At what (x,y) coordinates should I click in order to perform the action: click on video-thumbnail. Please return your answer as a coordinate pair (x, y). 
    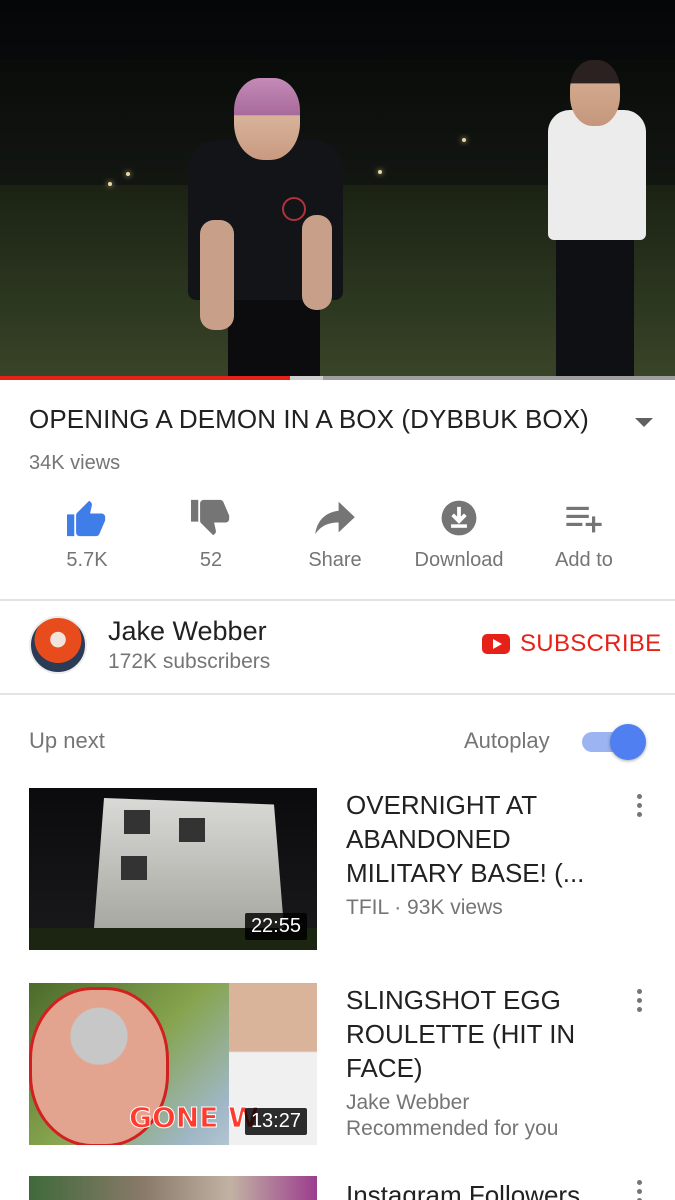
    Looking at the image, I should click on (173, 1188).